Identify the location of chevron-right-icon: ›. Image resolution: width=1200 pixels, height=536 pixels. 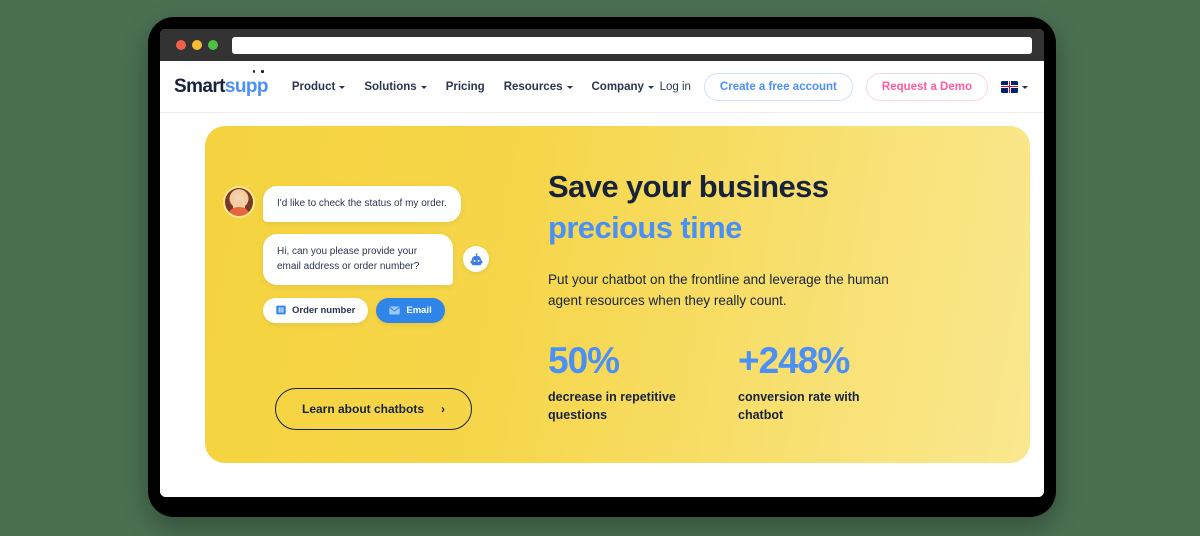
(443, 409).